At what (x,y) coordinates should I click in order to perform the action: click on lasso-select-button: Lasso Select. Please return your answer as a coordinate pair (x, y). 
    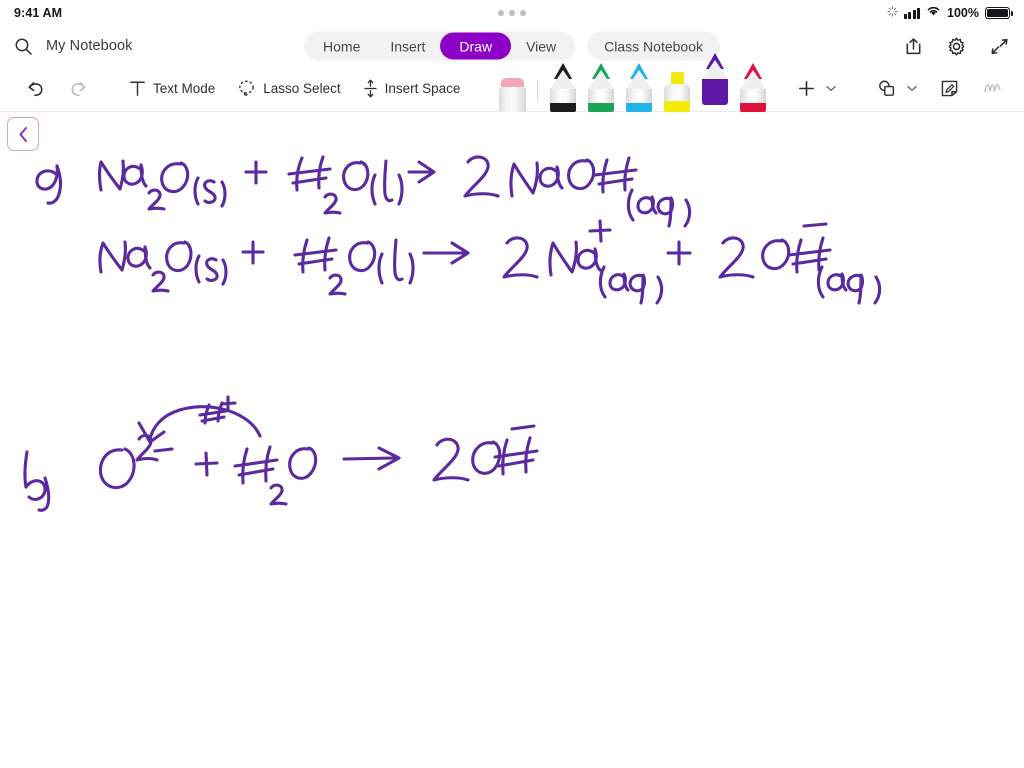
    Looking at the image, I should click on (288, 89).